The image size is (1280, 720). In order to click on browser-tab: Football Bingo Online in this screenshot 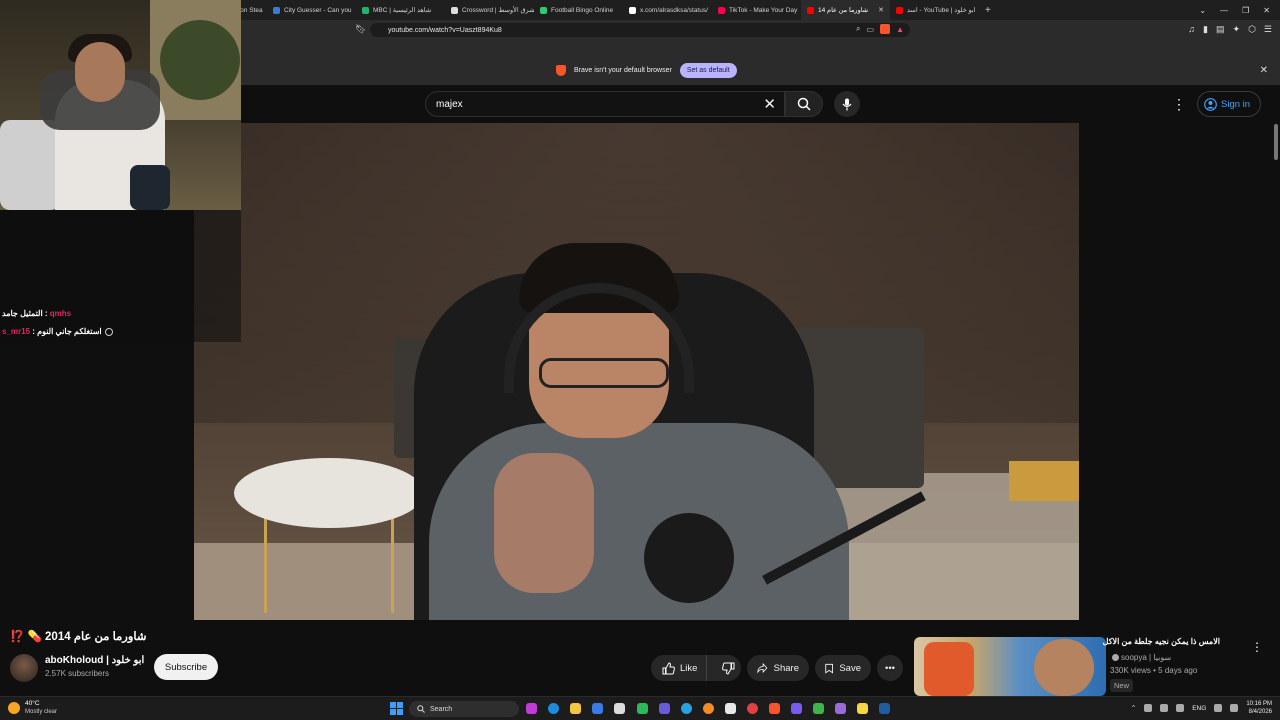, I will do `click(578, 10)`.